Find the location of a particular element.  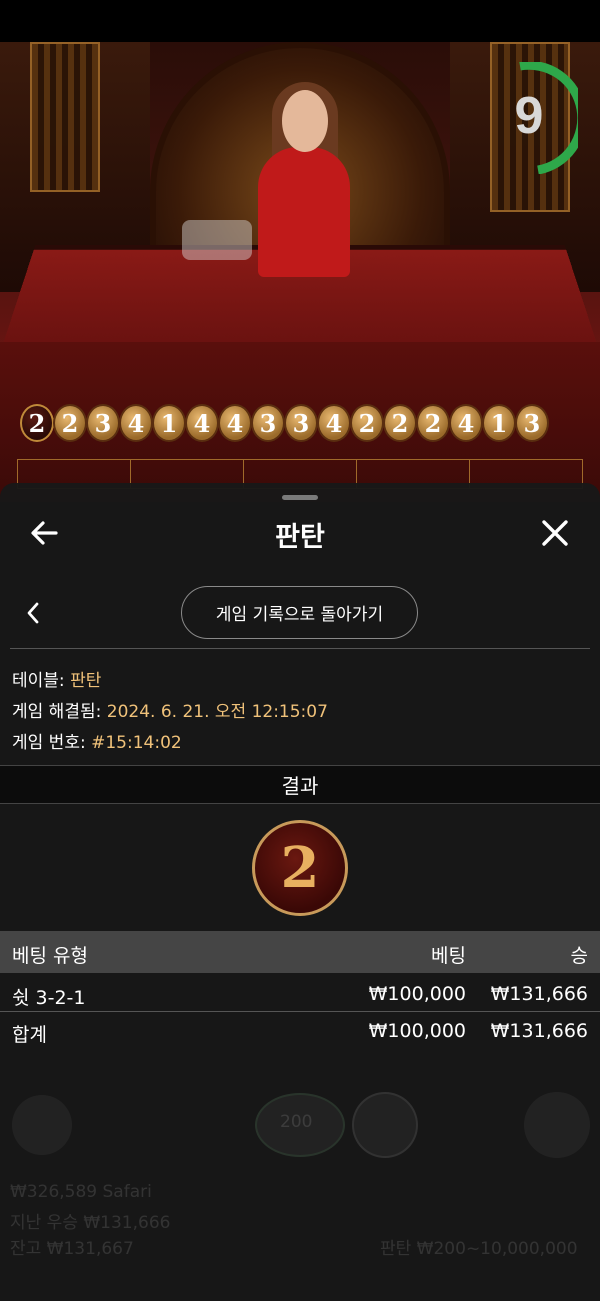

info-game-number: 게임 번호: #15:14:02 is located at coordinates (97, 740).